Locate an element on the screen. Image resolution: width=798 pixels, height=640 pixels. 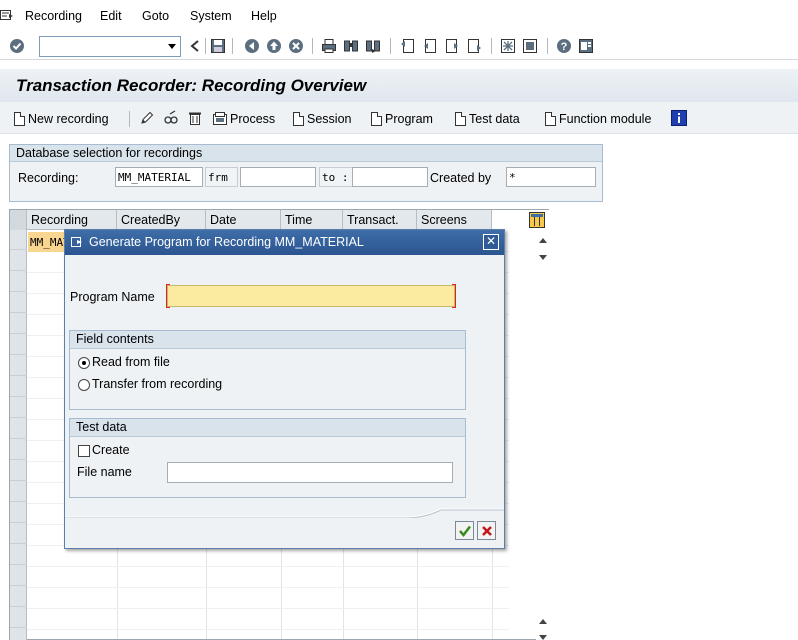
from-label: frm is located at coordinates (218, 177).